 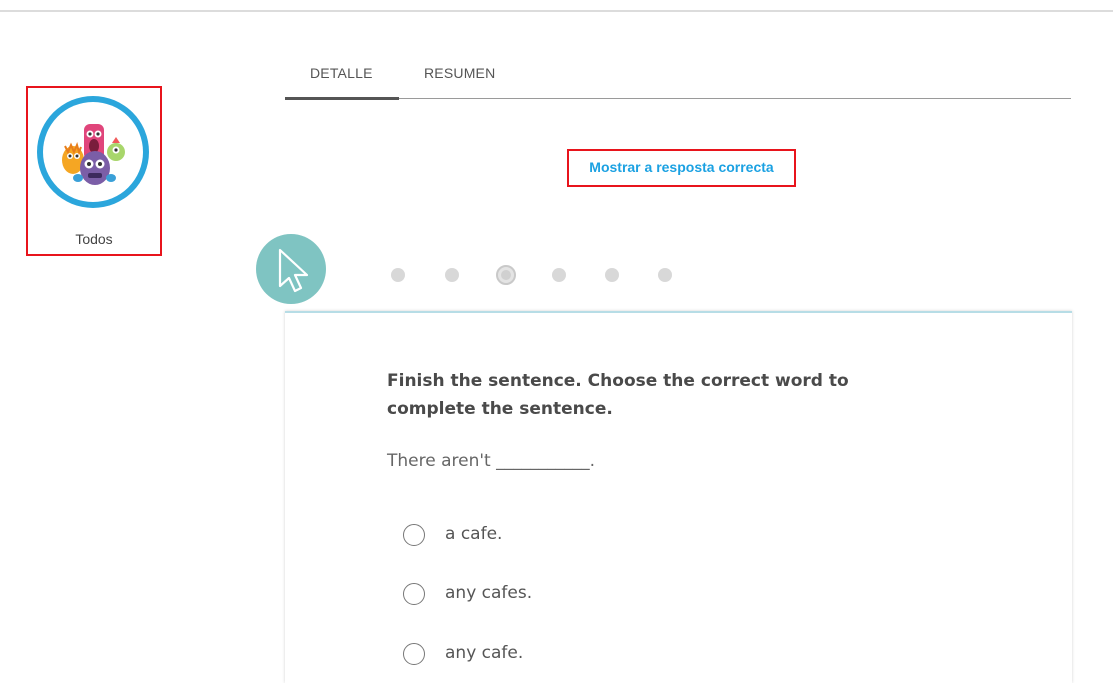 What do you see at coordinates (341, 73) in the screenshot?
I see `tab-detalle: DETALLE` at bounding box center [341, 73].